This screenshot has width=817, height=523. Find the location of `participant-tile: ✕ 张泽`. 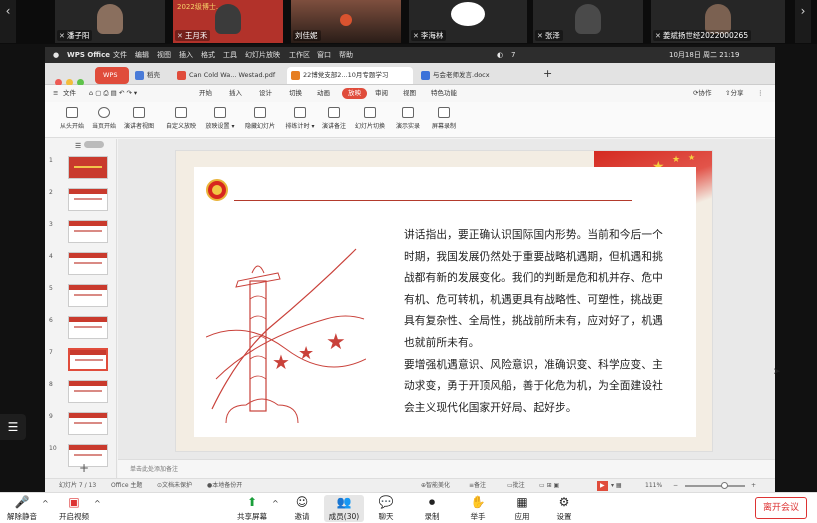

participant-tile: ✕ 张泽 is located at coordinates (588, 21).